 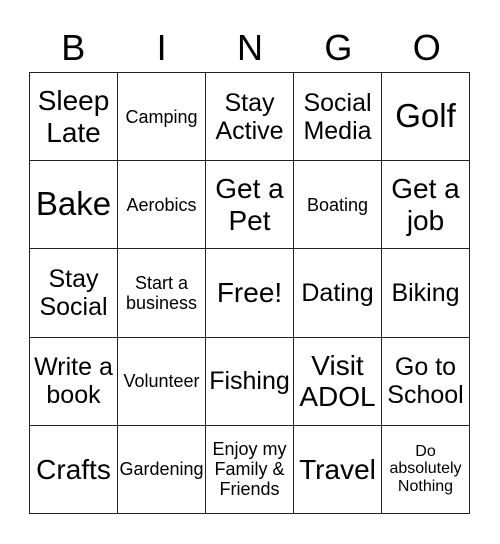 What do you see at coordinates (250, 469) in the screenshot?
I see `bingo-cell: Enjoy my Family & Friends` at bounding box center [250, 469].